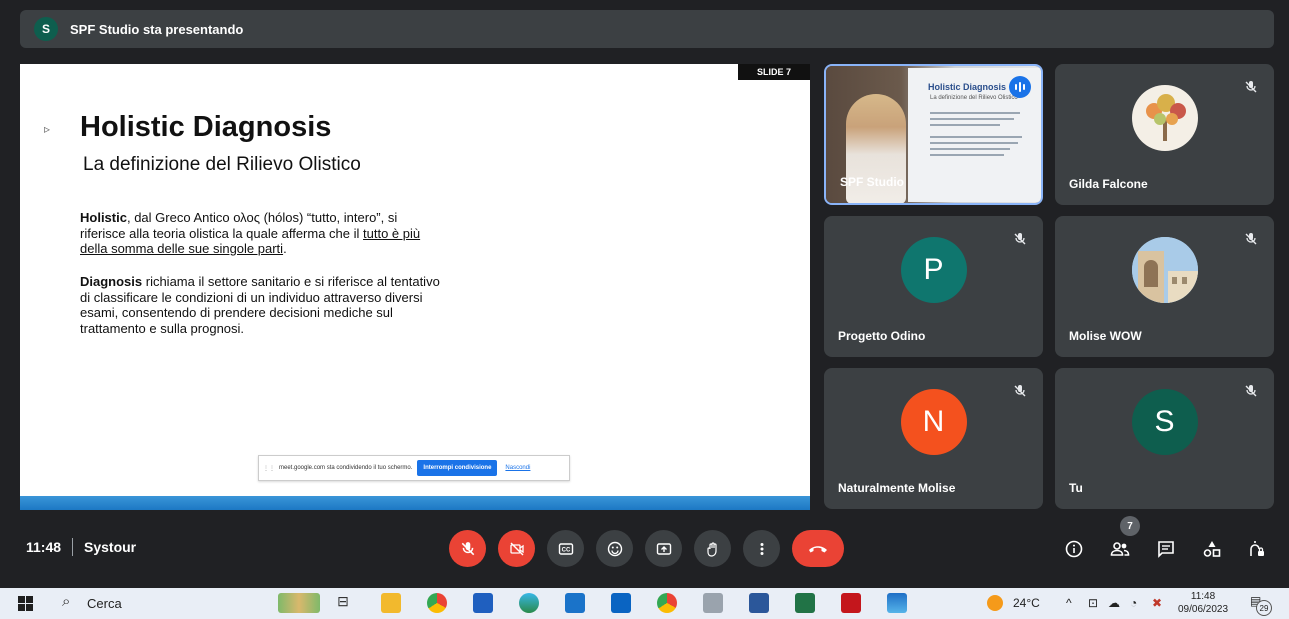 This screenshot has height=619, width=1289. I want to click on projected-title: Holistic Diagnosis, so click(967, 87).